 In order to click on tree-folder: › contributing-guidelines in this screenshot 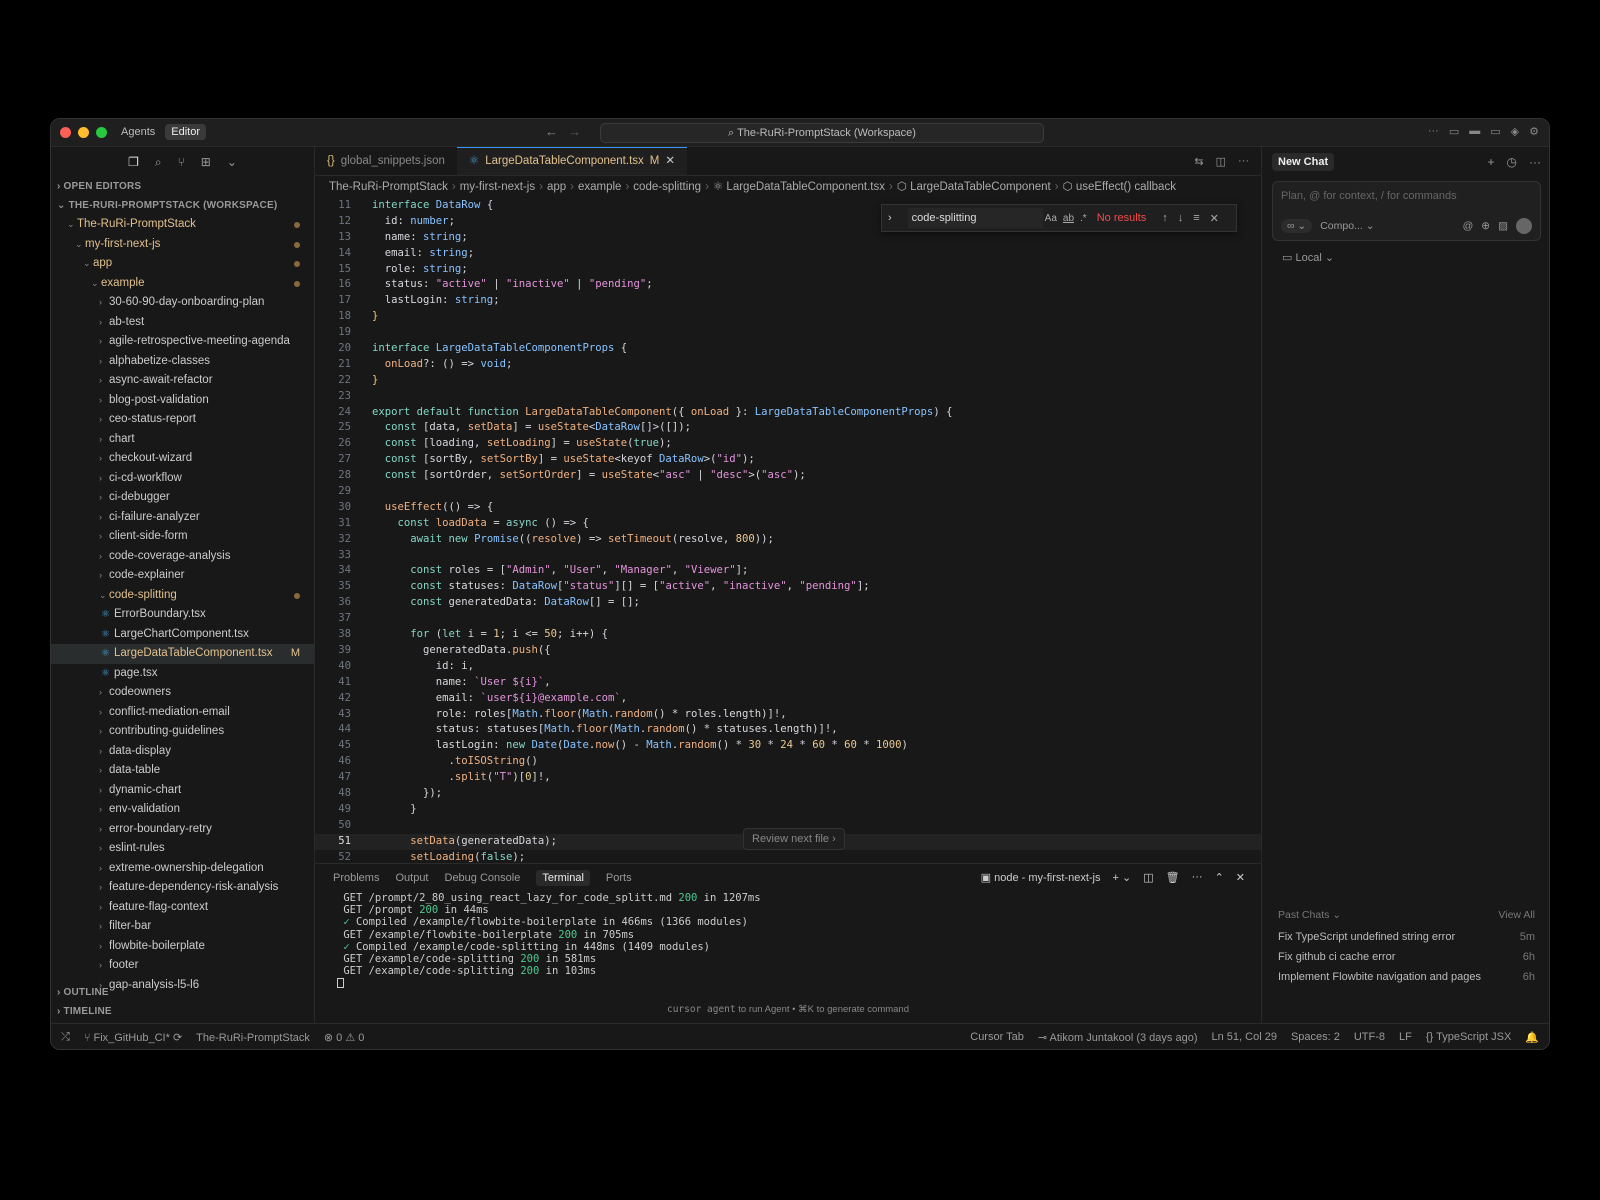, I will do `click(182, 732)`.